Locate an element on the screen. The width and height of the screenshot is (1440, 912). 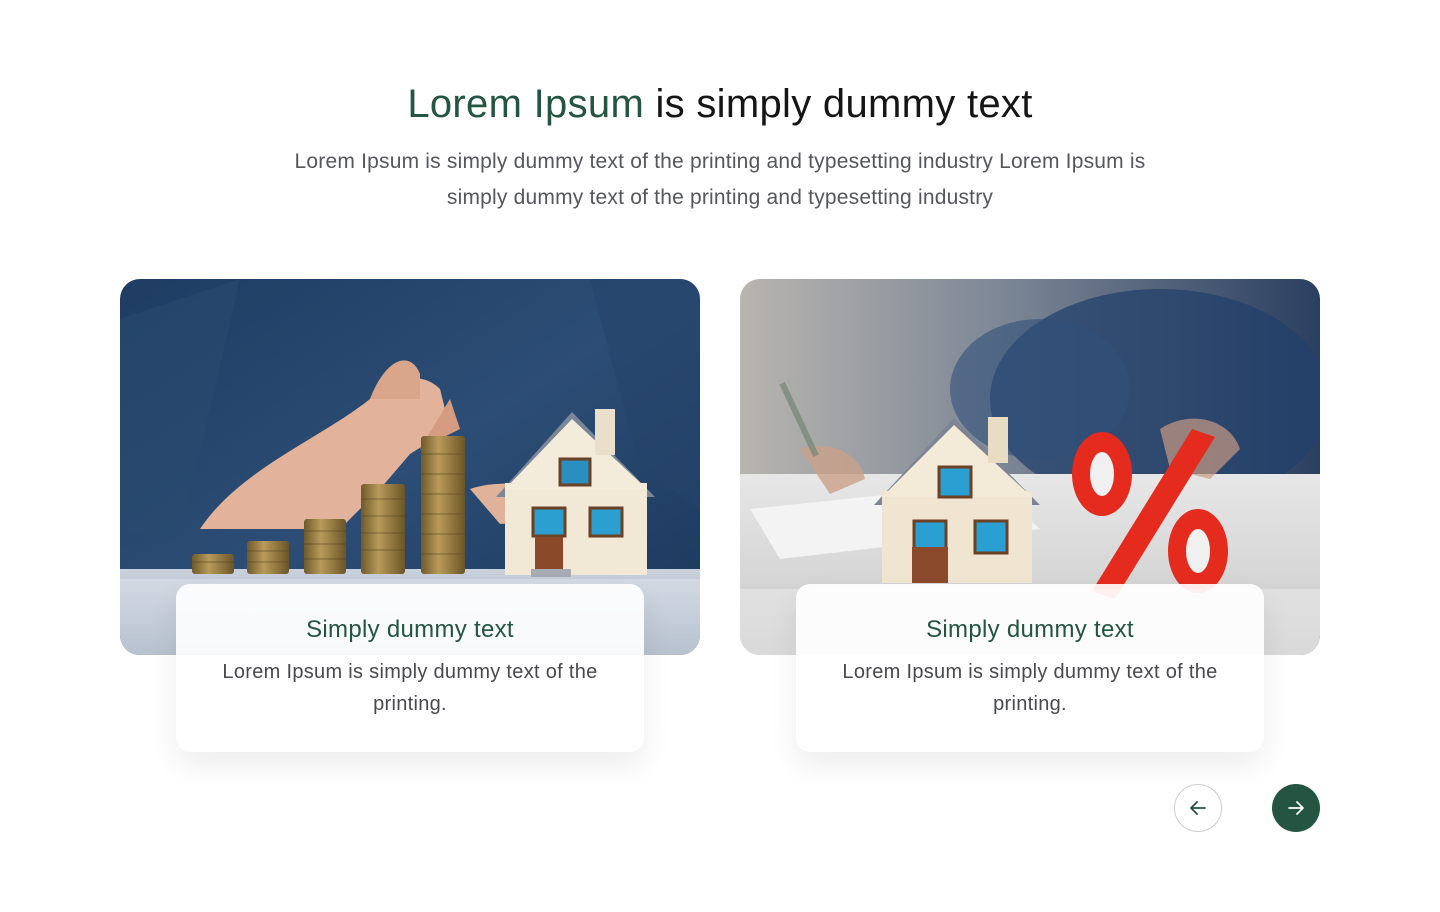
arrow-left-icon is located at coordinates (1198, 808).